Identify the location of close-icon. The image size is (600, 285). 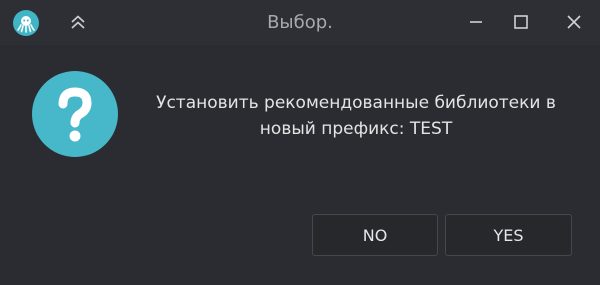
(574, 22).